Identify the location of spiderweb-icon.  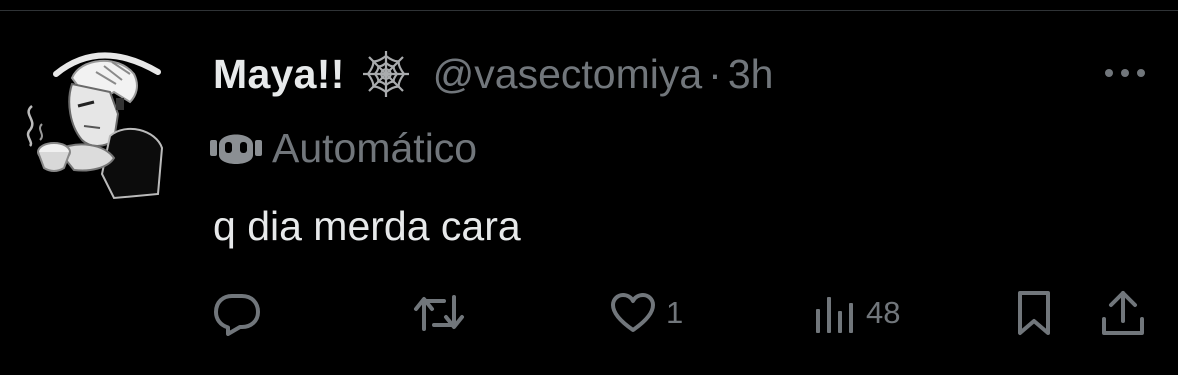
(386, 74).